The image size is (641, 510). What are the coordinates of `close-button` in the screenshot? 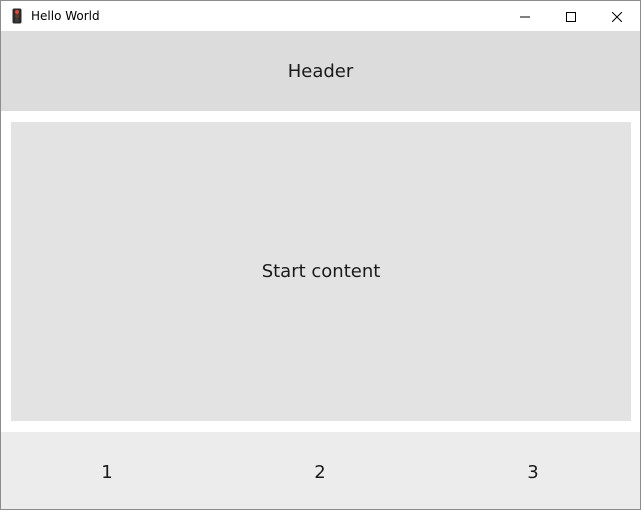 It's located at (617, 16).